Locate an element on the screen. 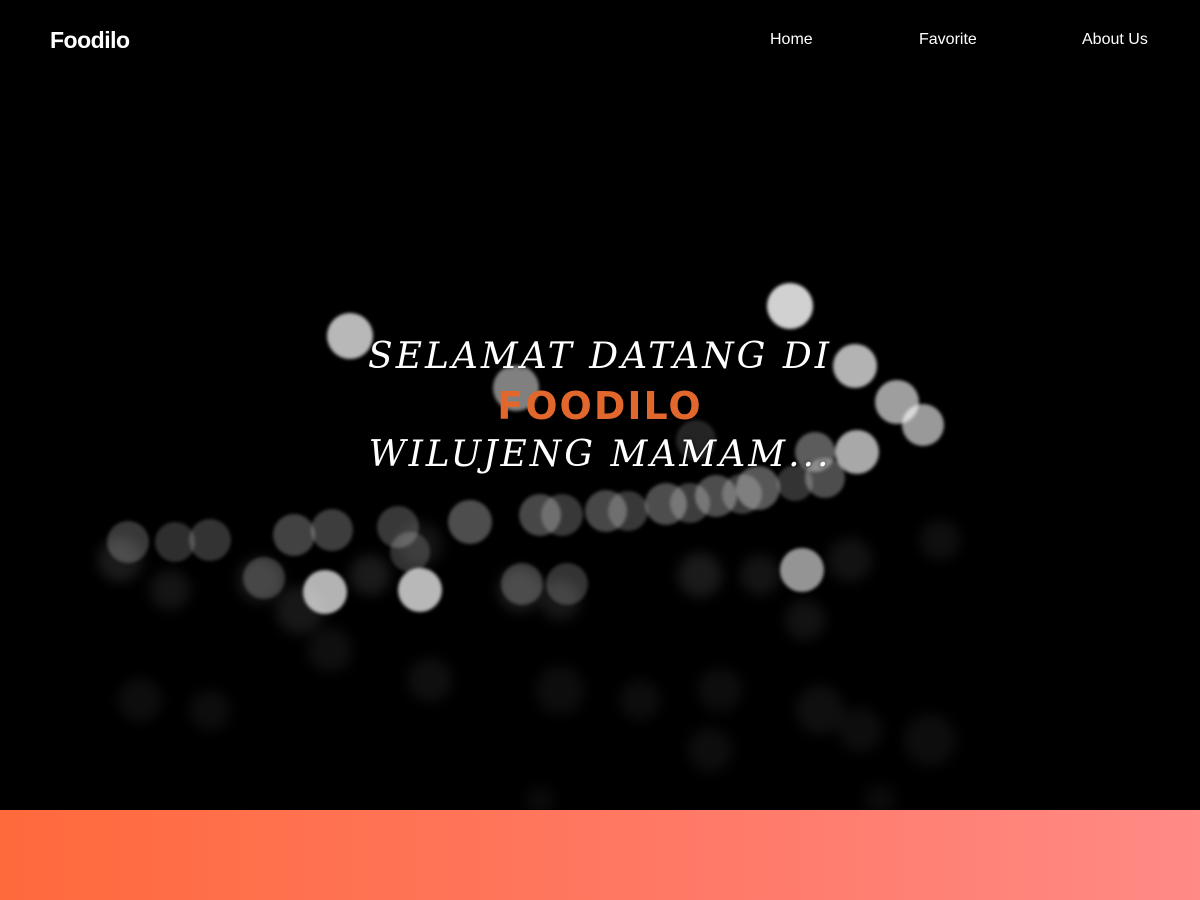 The image size is (1200, 900). gradient-section-band is located at coordinates (600, 855).